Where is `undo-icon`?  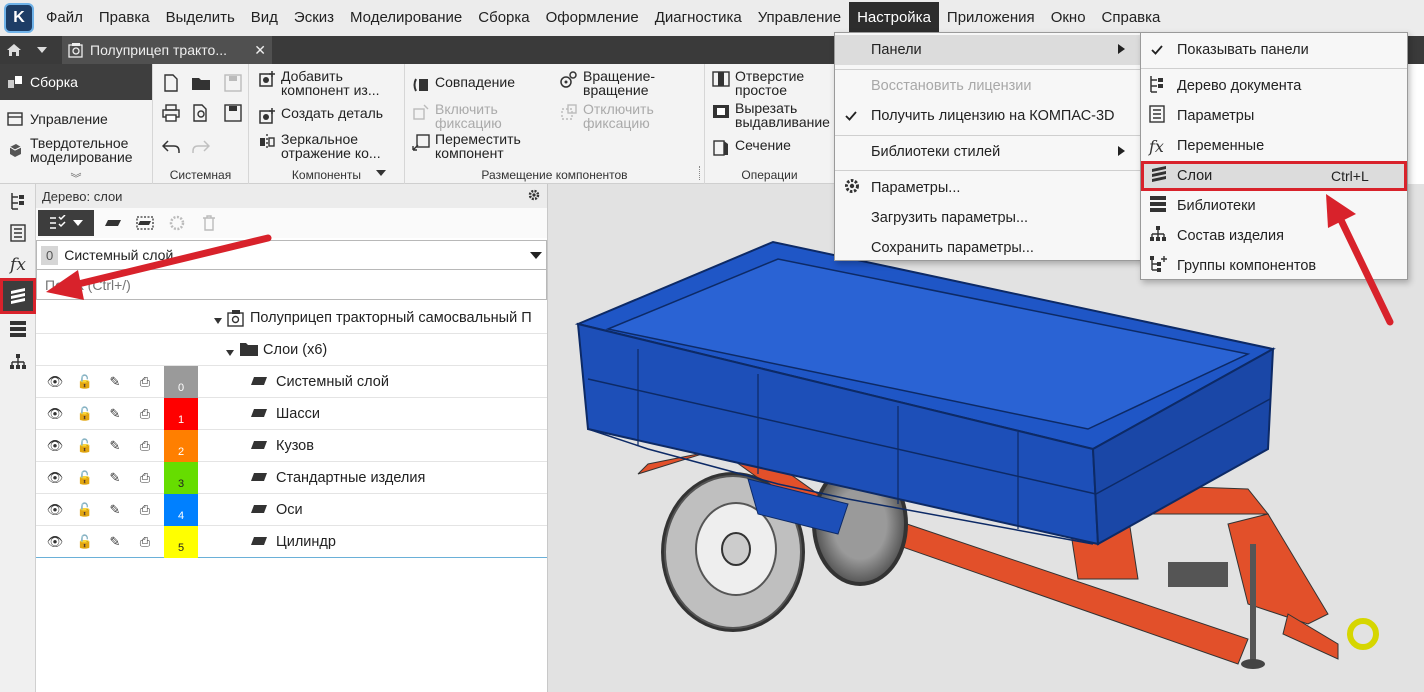 undo-icon is located at coordinates (171, 147).